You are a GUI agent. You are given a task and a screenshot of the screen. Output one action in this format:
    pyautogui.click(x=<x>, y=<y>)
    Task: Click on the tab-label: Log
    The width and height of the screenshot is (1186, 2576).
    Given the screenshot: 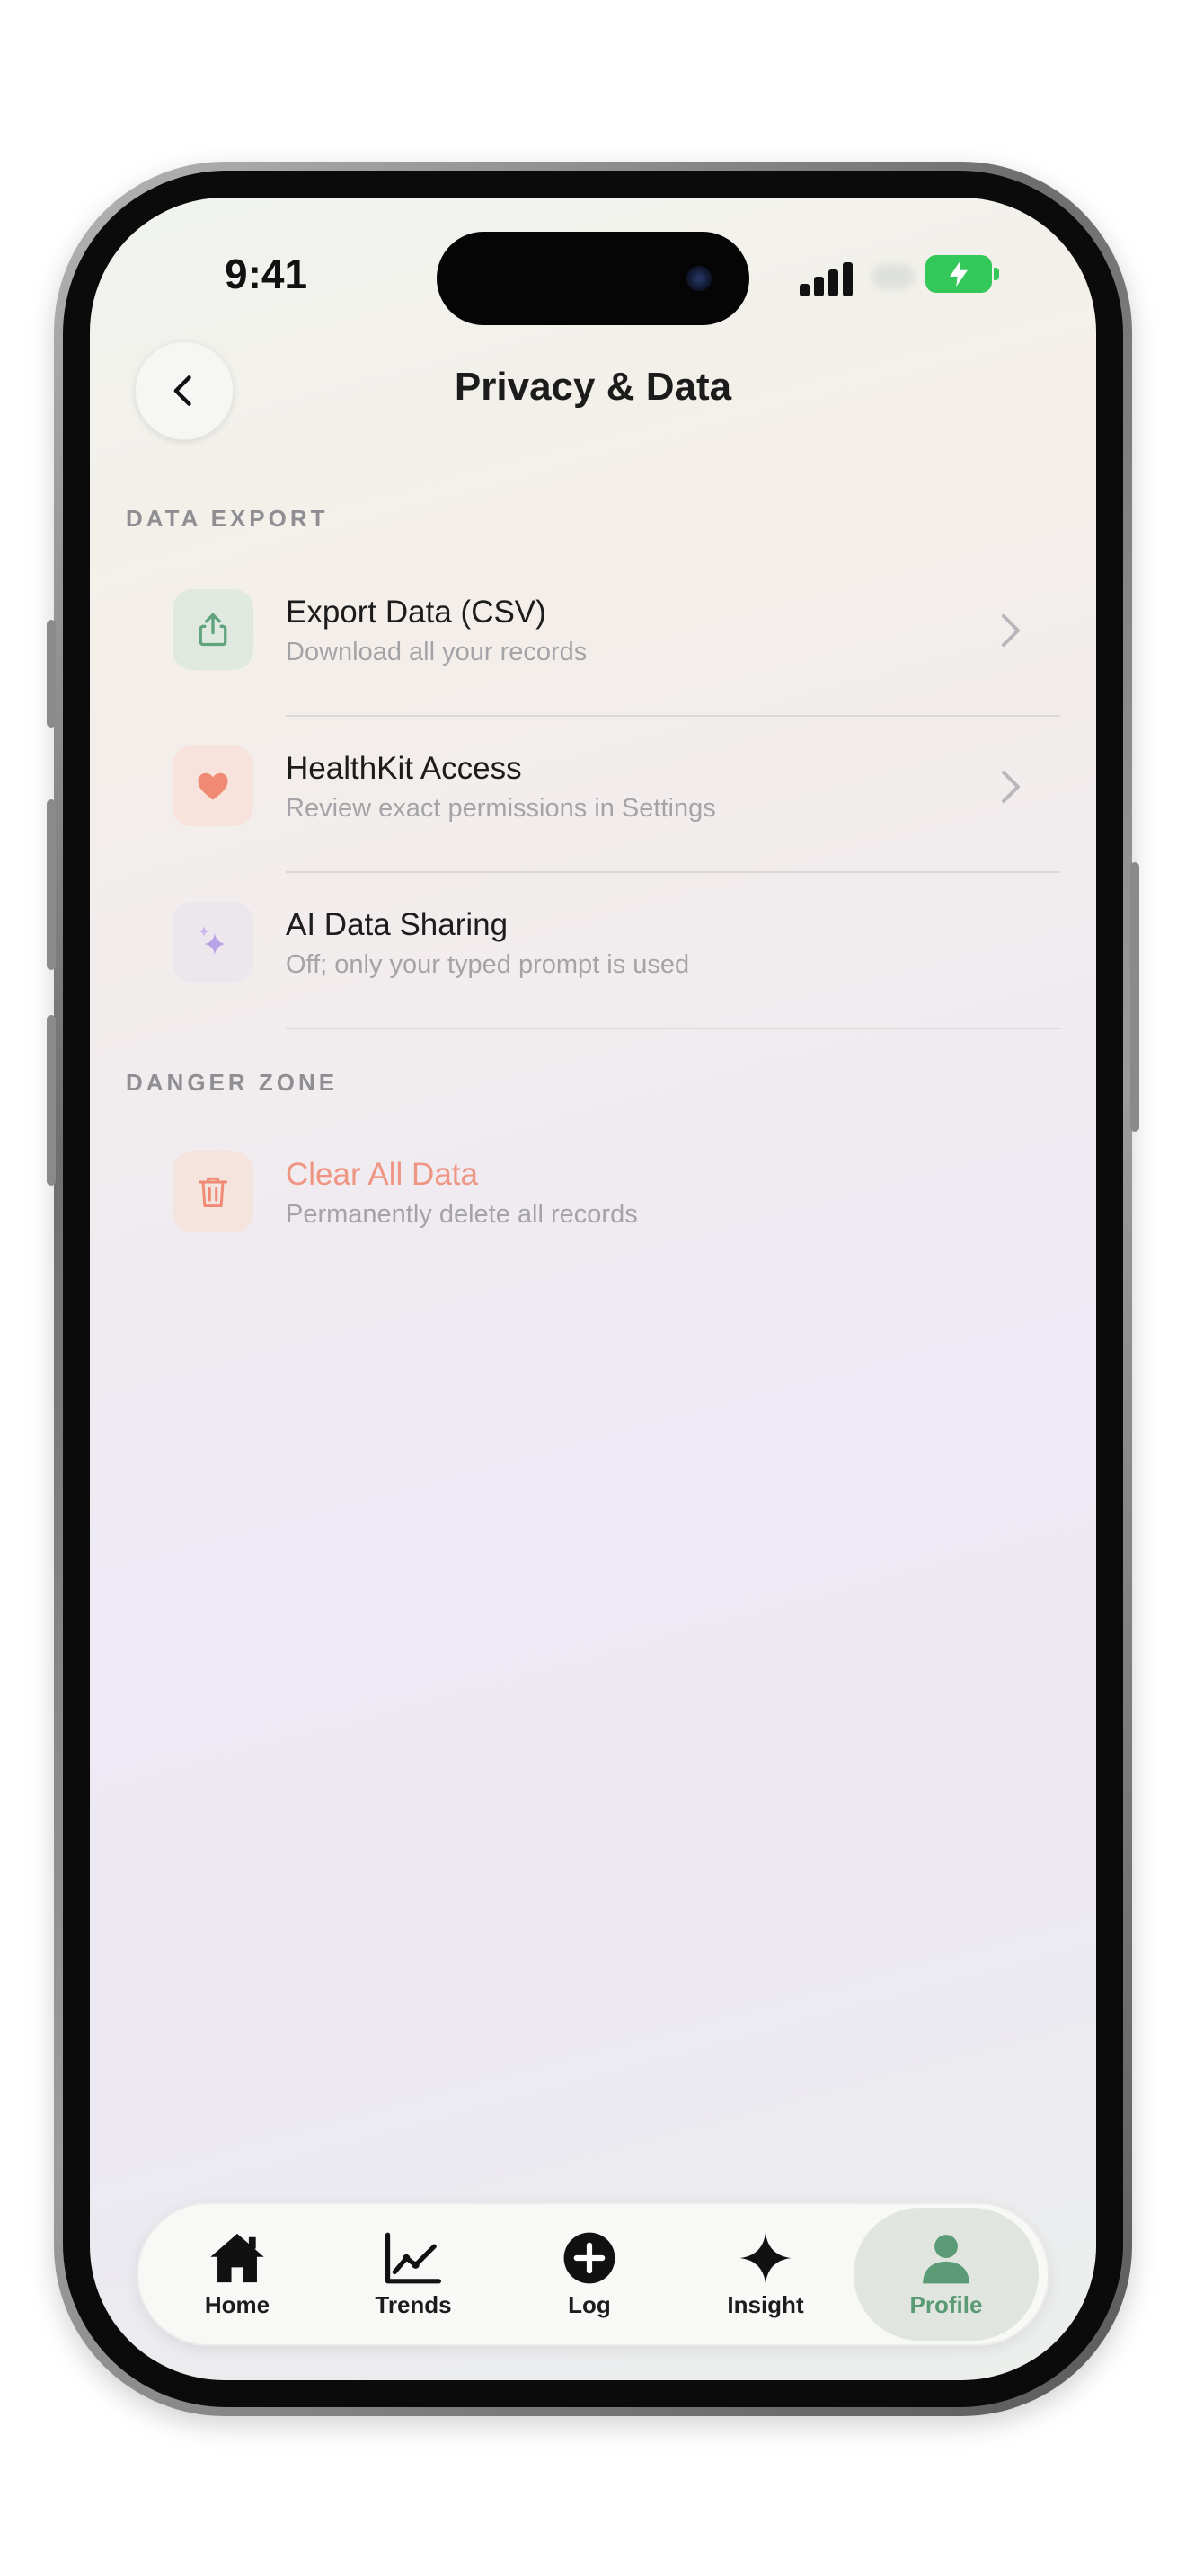 What is the action you would take?
    pyautogui.click(x=589, y=2304)
    